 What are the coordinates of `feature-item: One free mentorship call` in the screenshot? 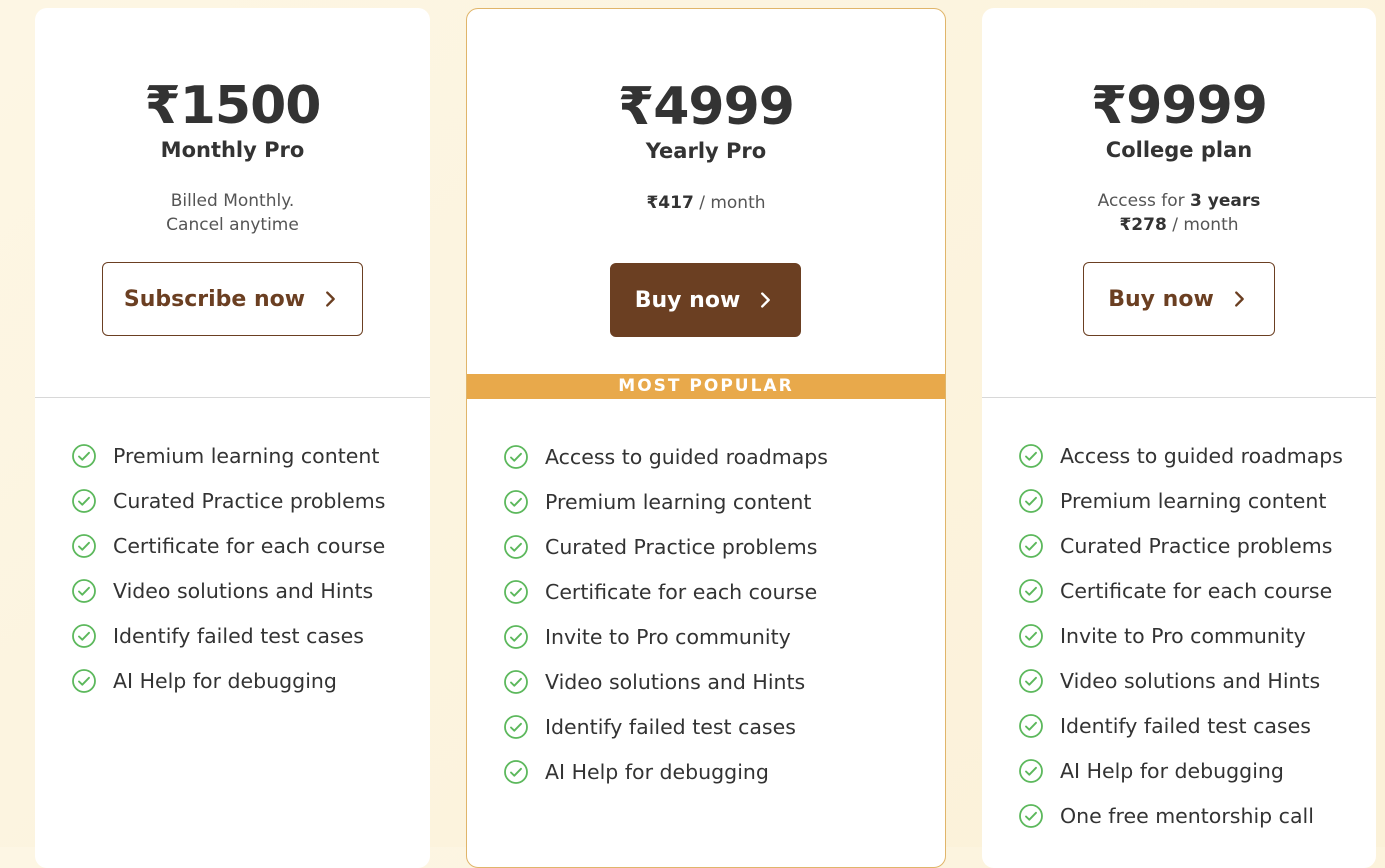 It's located at (1180, 815).